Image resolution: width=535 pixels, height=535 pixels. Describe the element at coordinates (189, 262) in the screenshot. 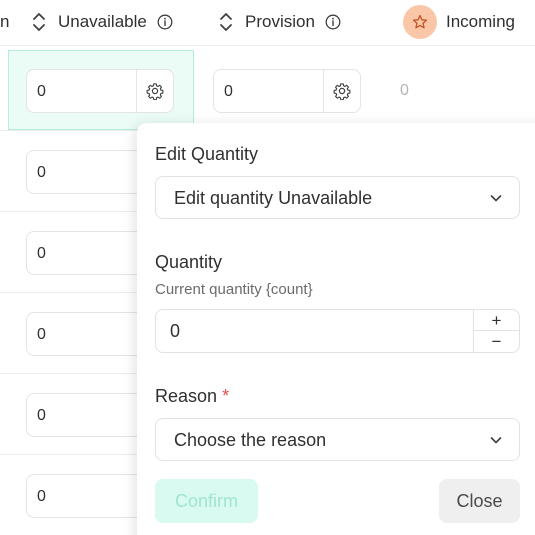

I see `quantity-label: Quantity` at that location.